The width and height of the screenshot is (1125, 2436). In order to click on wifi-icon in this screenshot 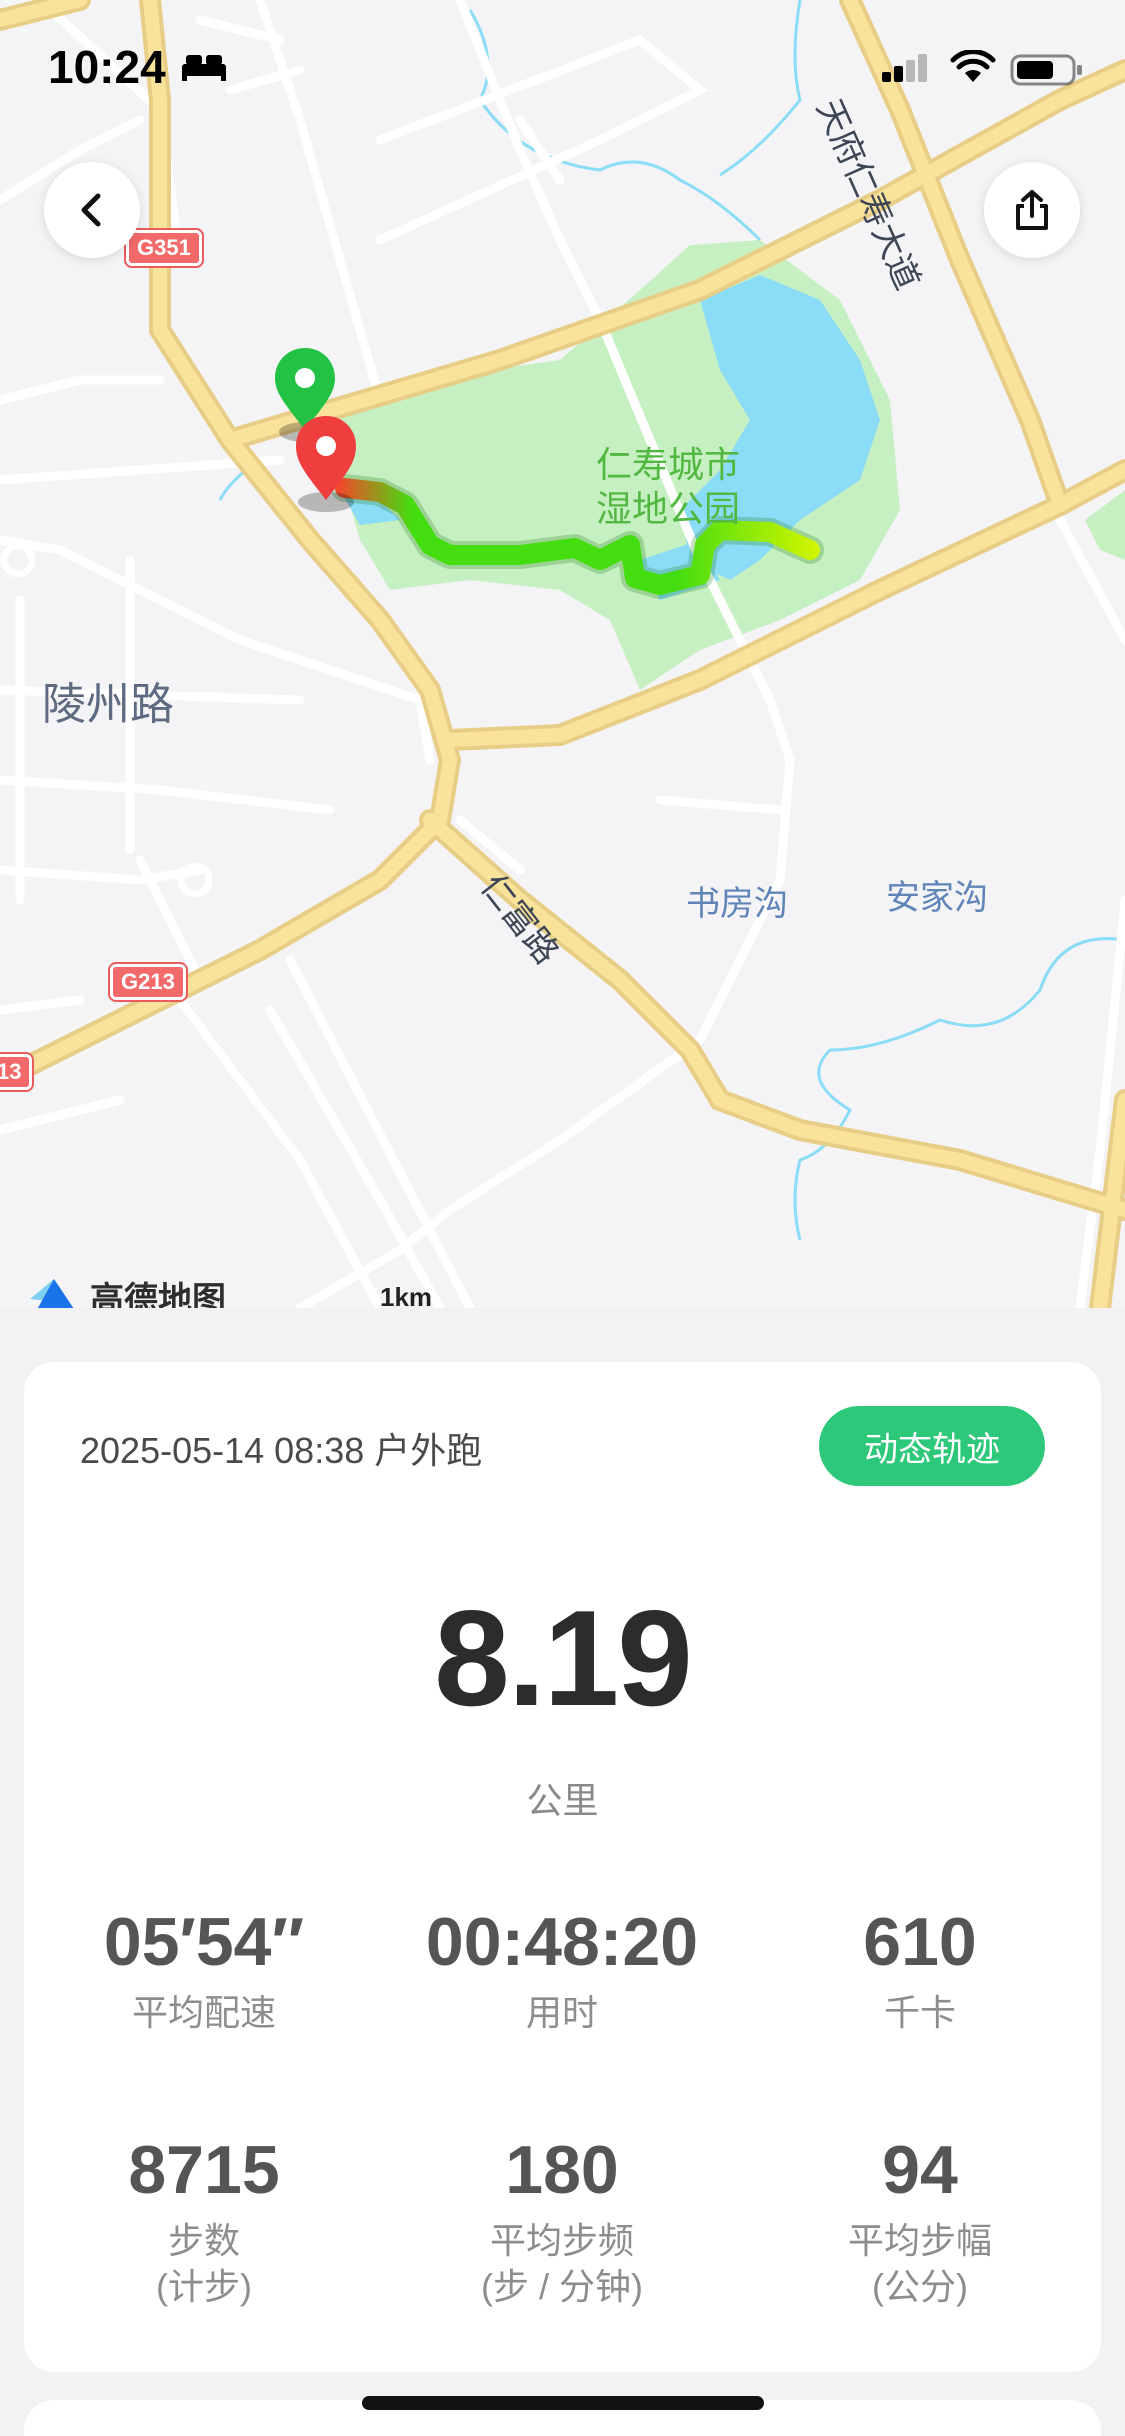, I will do `click(973, 66)`.